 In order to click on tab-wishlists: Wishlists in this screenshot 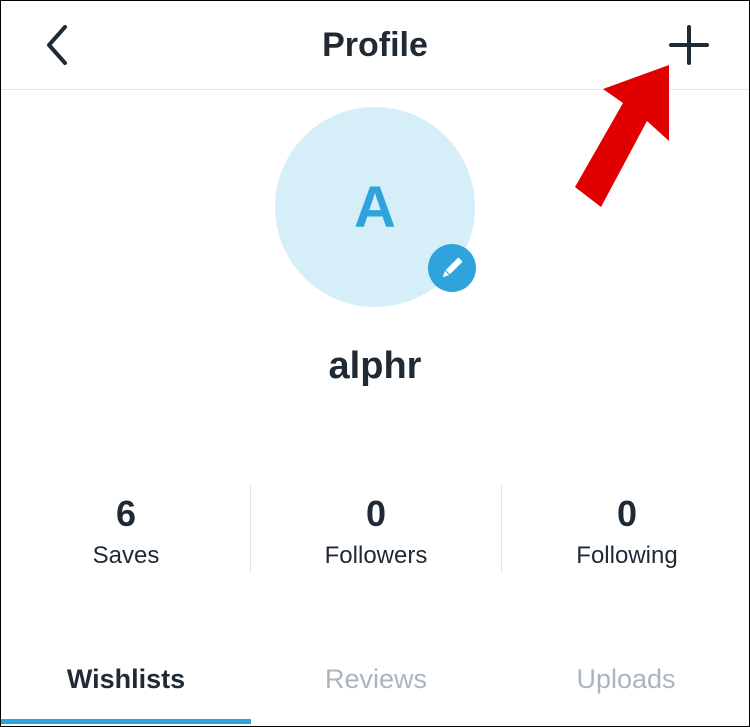, I will do `click(126, 681)`.